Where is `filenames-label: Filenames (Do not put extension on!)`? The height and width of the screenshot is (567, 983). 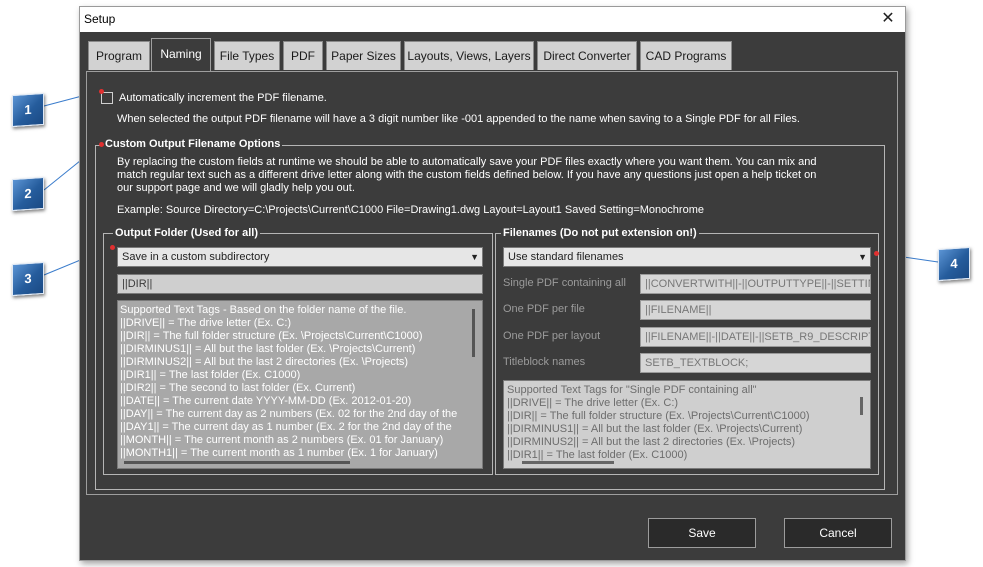
filenames-label: Filenames (Do not put extension on!) is located at coordinates (600, 233).